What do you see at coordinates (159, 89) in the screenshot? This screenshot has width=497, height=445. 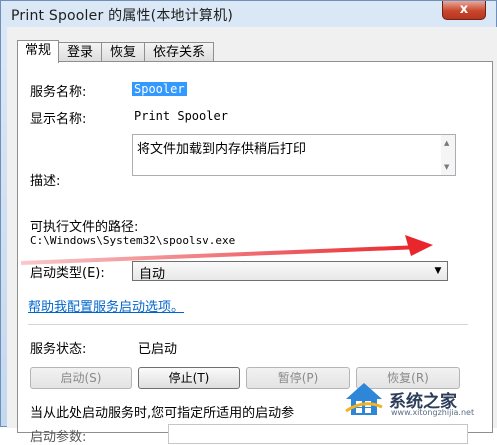 I see `service-name-value: Spooler` at bounding box center [159, 89].